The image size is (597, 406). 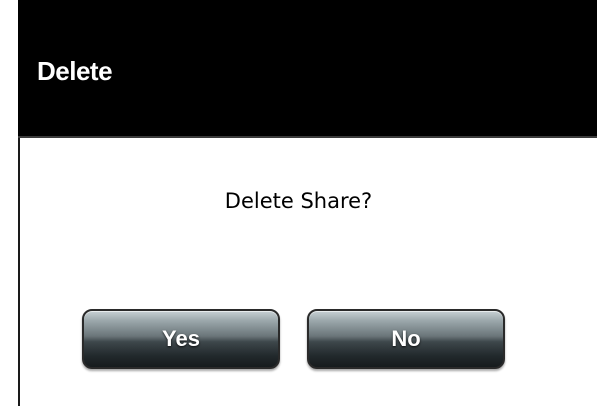 I want to click on yes-button: Yes, so click(x=181, y=339).